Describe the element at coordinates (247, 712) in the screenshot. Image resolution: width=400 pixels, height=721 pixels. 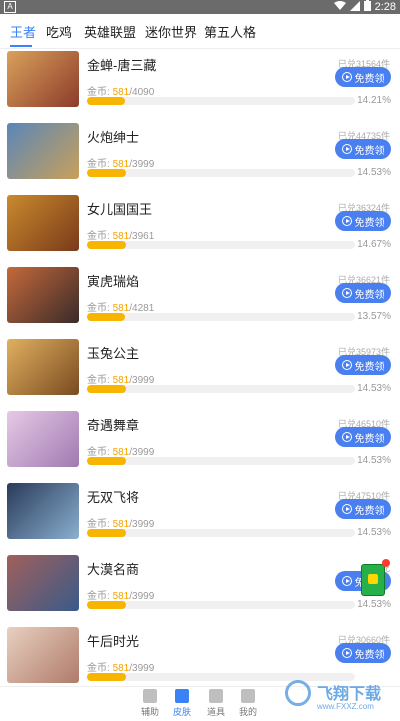
I see `nav-label: 我的` at that location.